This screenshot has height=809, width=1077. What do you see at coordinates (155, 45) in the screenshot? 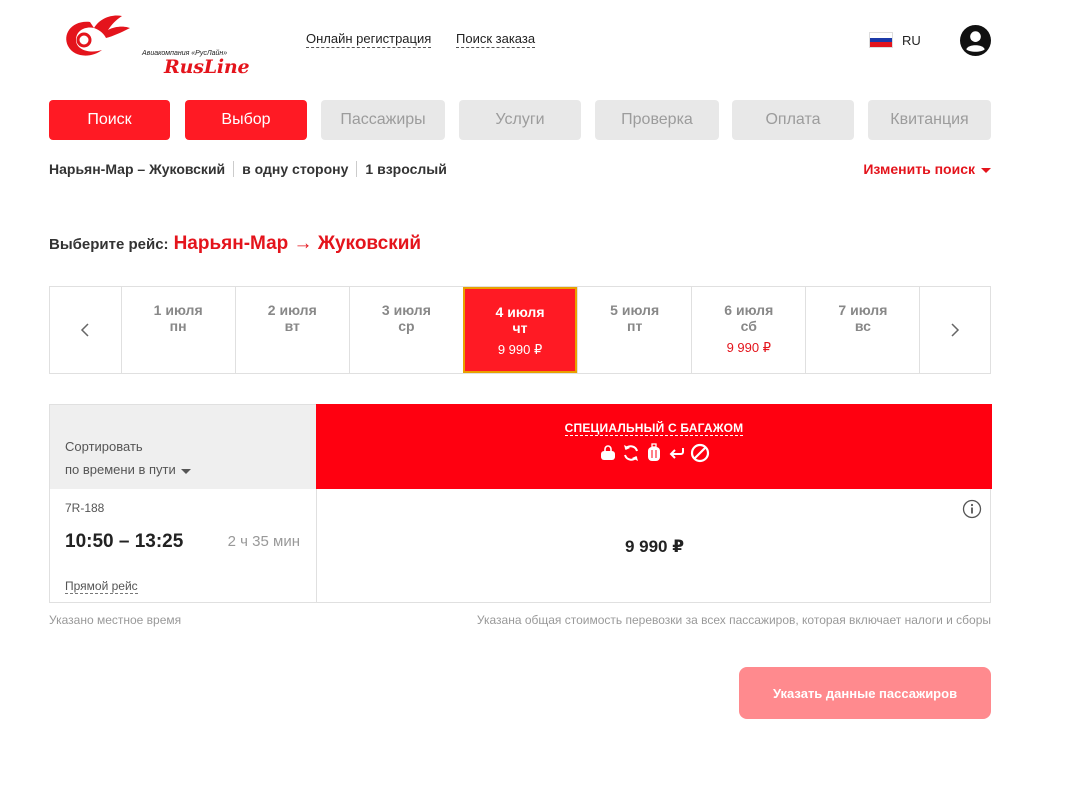
I see `rusline-logo: Авиакомпания «РусЛайн» RusLine` at bounding box center [155, 45].